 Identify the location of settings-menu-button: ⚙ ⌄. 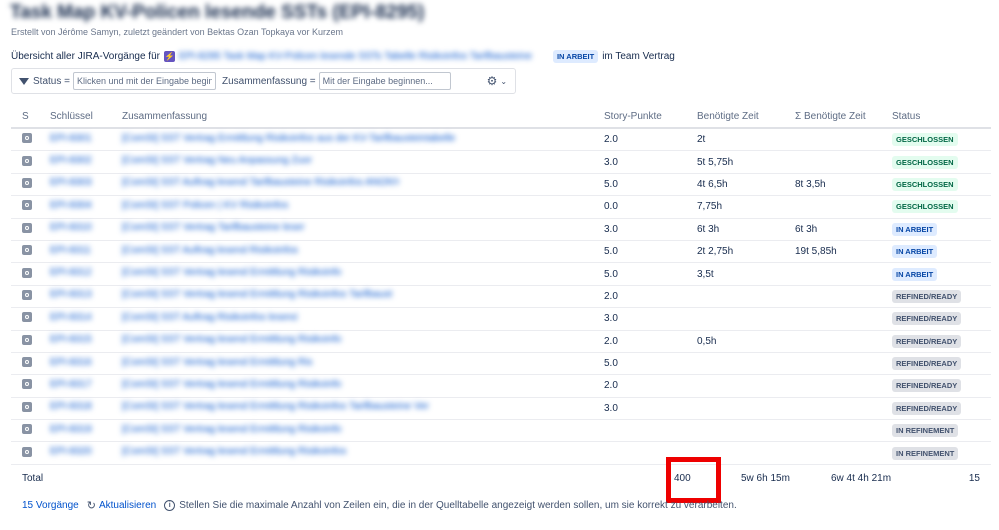
(497, 81).